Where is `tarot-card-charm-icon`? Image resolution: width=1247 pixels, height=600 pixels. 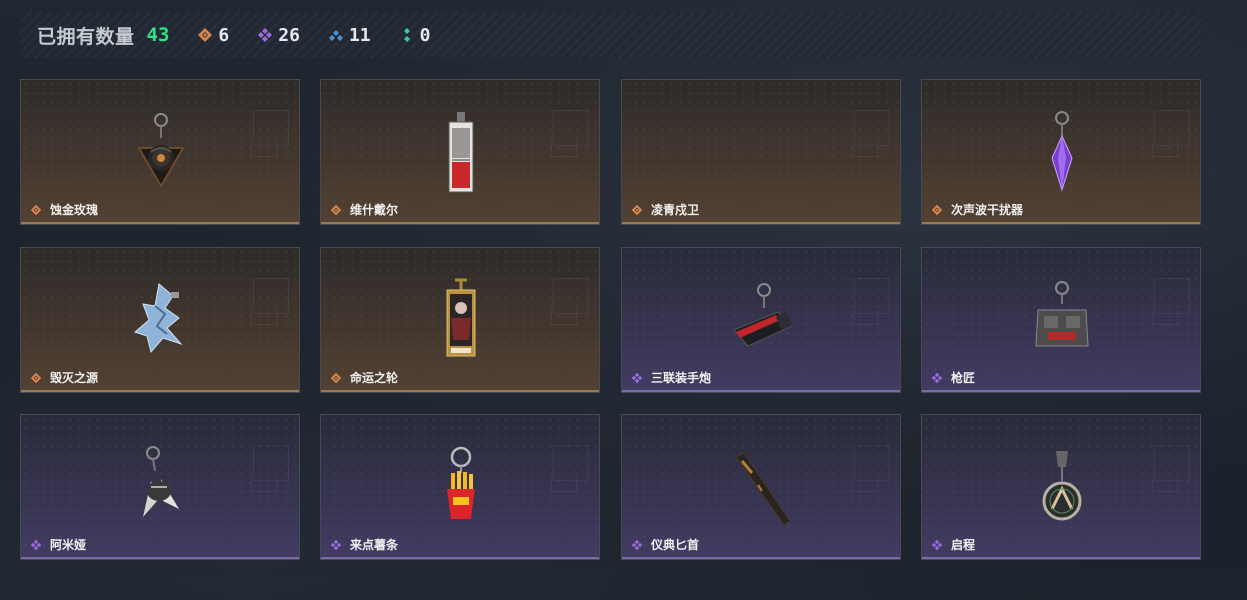
tarot-card-charm-icon is located at coordinates (461, 317).